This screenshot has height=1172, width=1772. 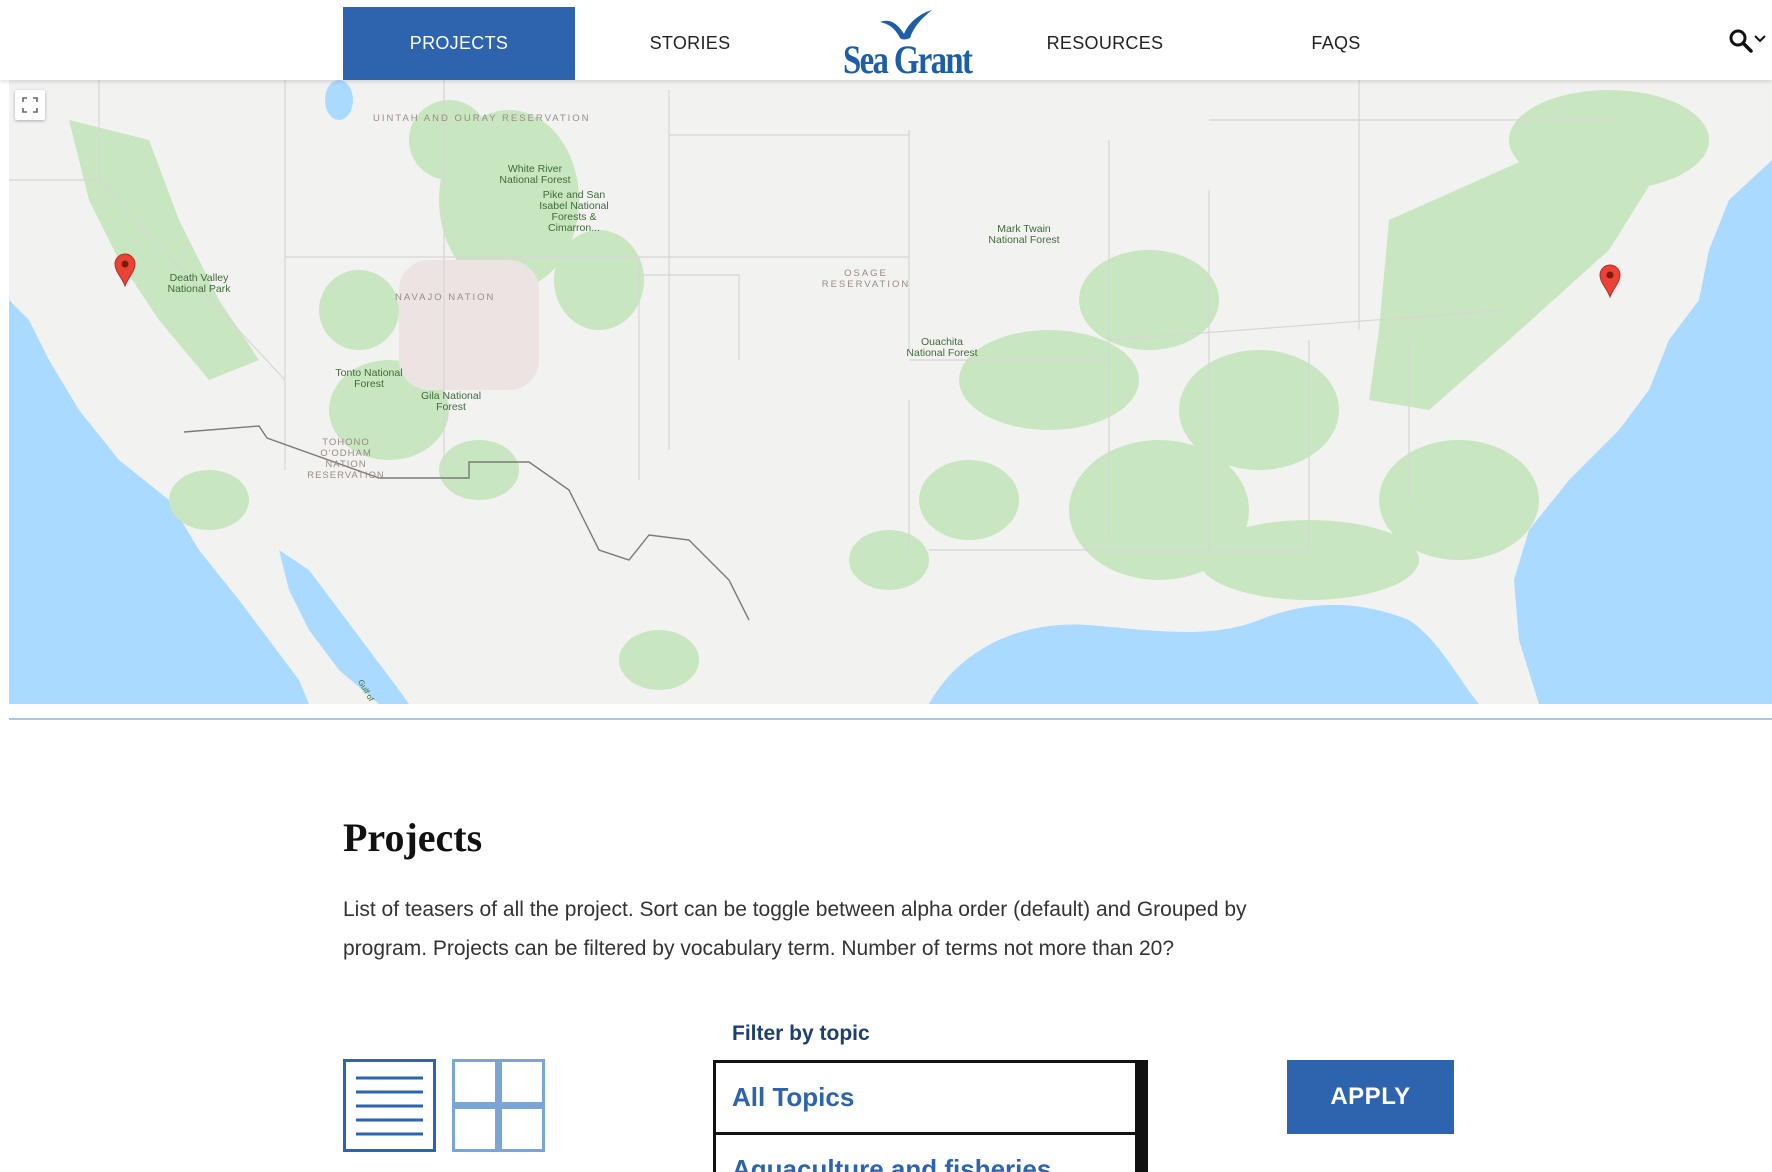 I want to click on select-scrollbar, so click(x=1140, y=1117).